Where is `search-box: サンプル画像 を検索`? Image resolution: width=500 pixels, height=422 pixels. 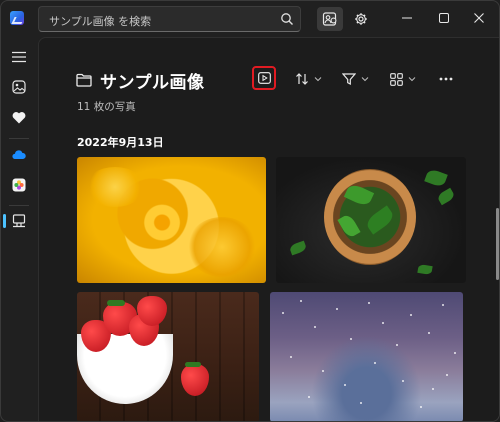
search-box: サンプル画像 を検索 is located at coordinates (169, 19).